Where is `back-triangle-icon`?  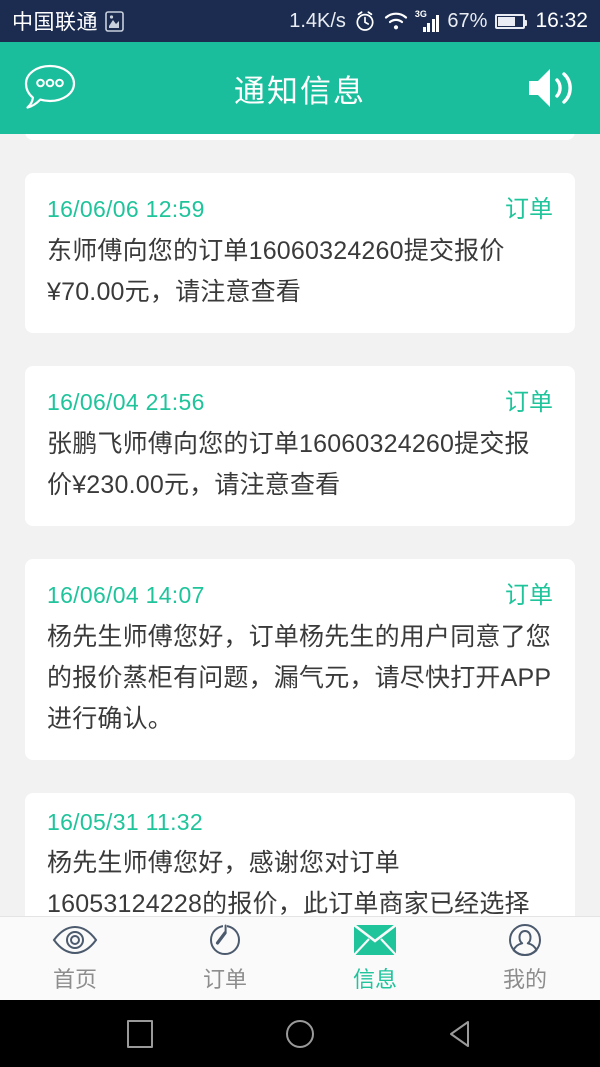
back-triangle-icon is located at coordinates (460, 1034).